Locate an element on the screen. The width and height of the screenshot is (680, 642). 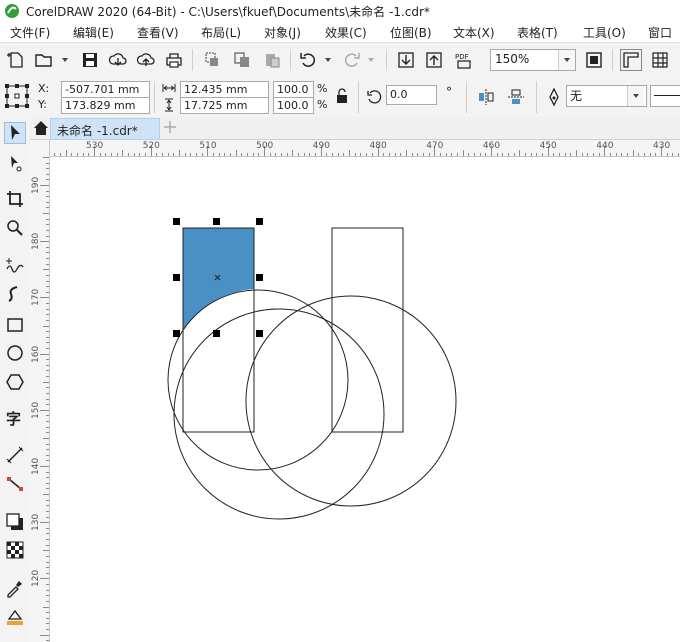
mirror-horizontal-icon is located at coordinates (486, 97).